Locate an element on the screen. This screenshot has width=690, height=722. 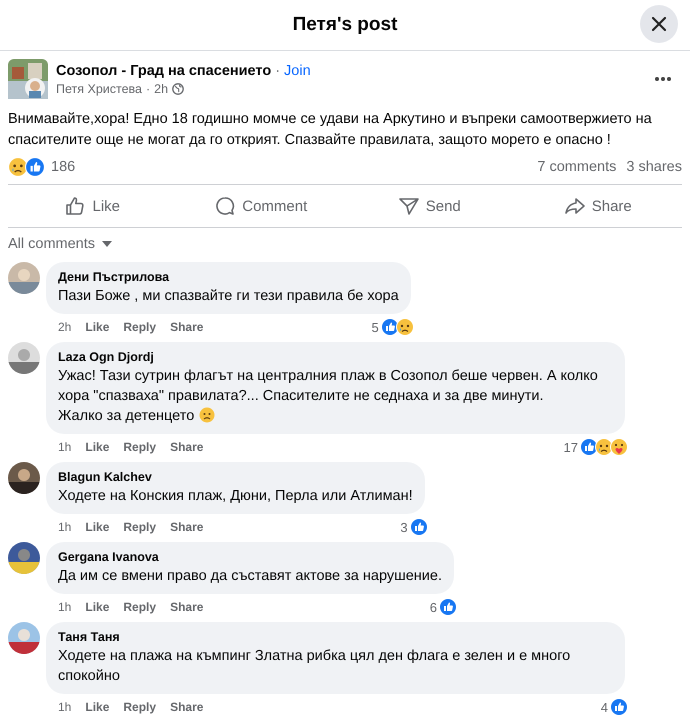
share-arrow-icon is located at coordinates (575, 206).